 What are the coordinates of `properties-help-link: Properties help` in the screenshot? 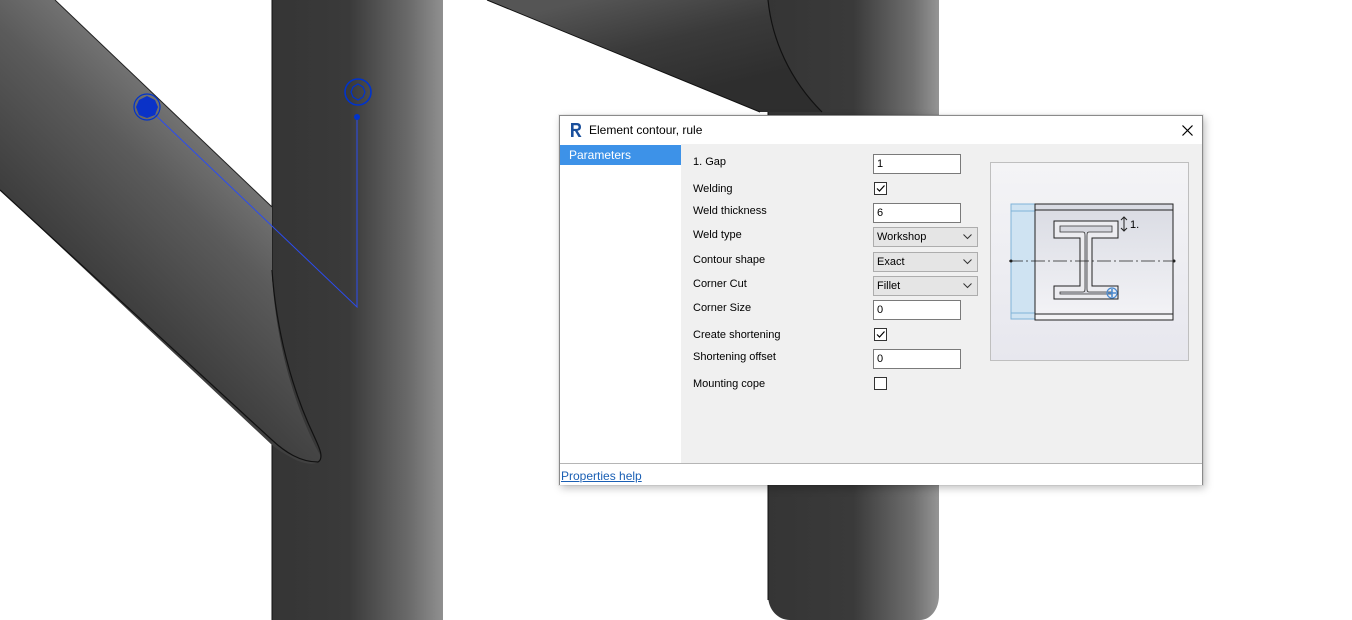 It's located at (601, 476).